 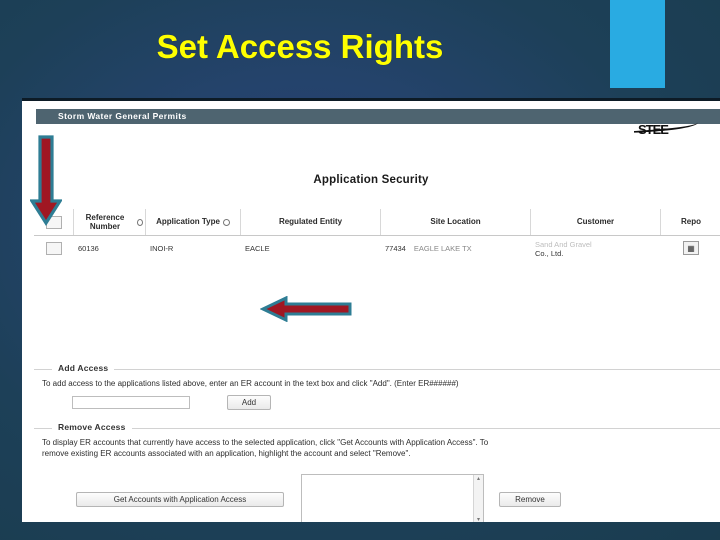 What do you see at coordinates (530, 499) in the screenshot?
I see `remove-button: Remove` at bounding box center [530, 499].